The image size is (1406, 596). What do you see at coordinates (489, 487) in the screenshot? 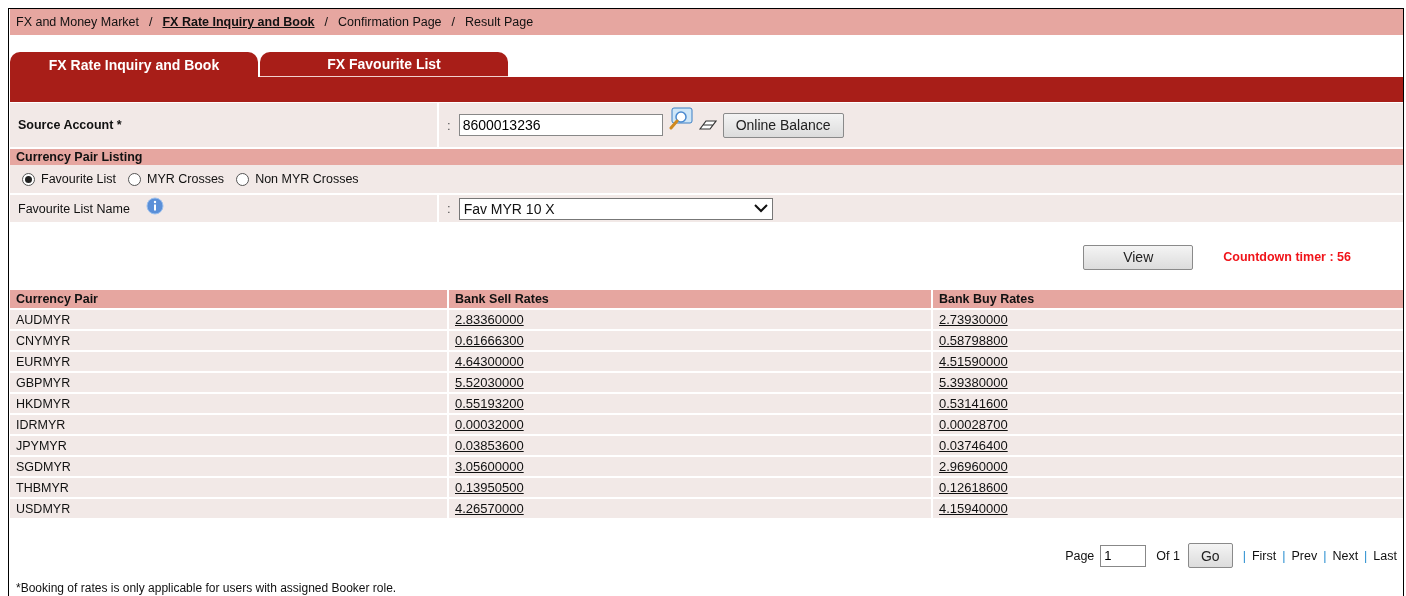
I see `rate-link: 0.13950500` at bounding box center [489, 487].